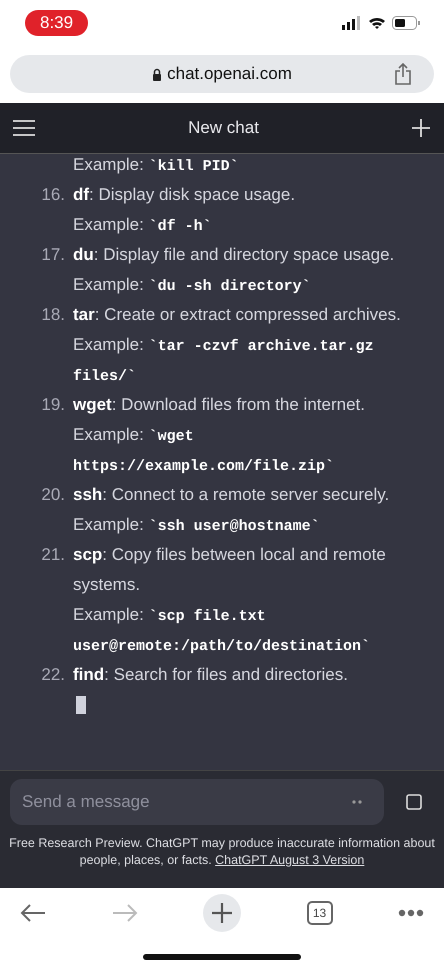  I want to click on share-icon, so click(403, 74).